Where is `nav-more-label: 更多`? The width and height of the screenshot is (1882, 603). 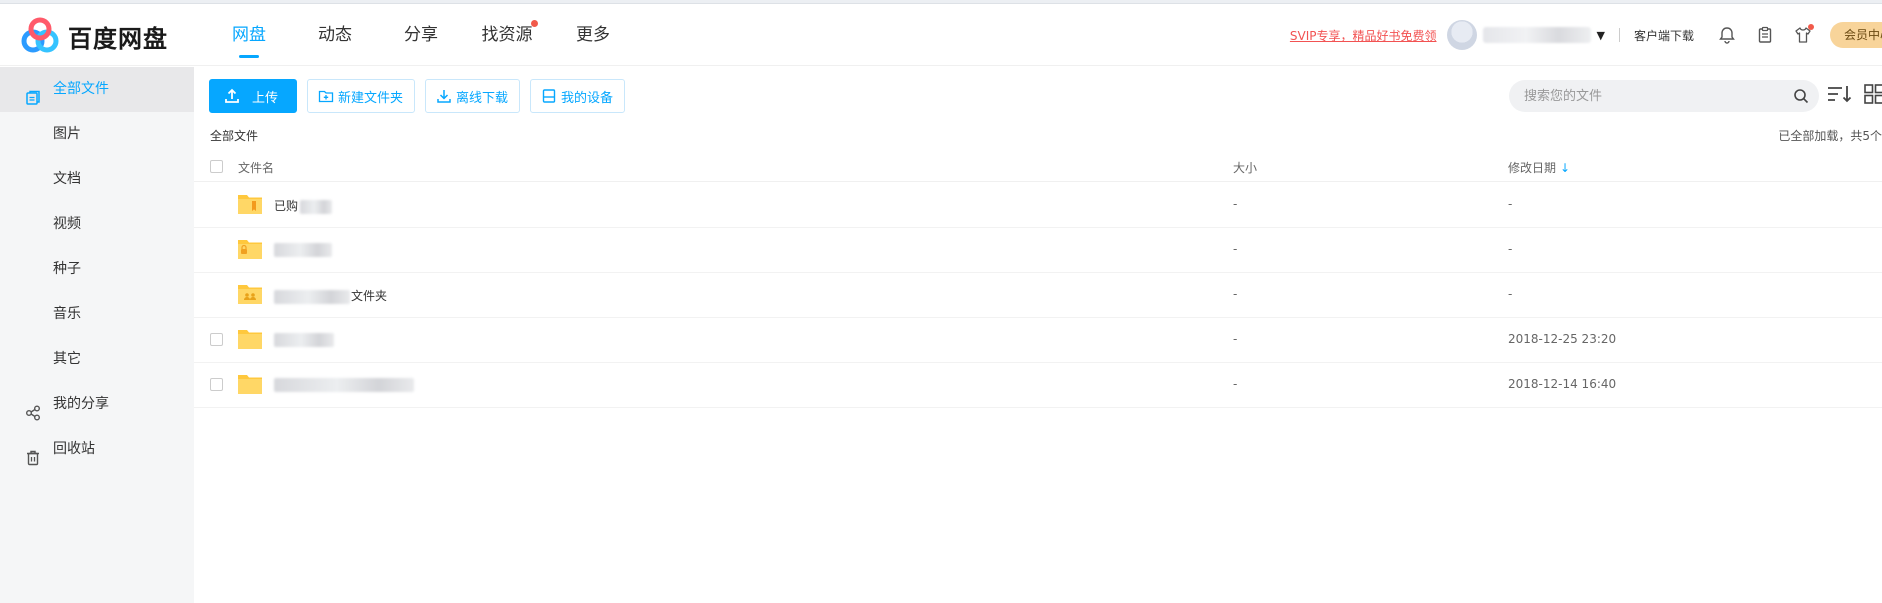
nav-more-label: 更多 is located at coordinates (593, 35).